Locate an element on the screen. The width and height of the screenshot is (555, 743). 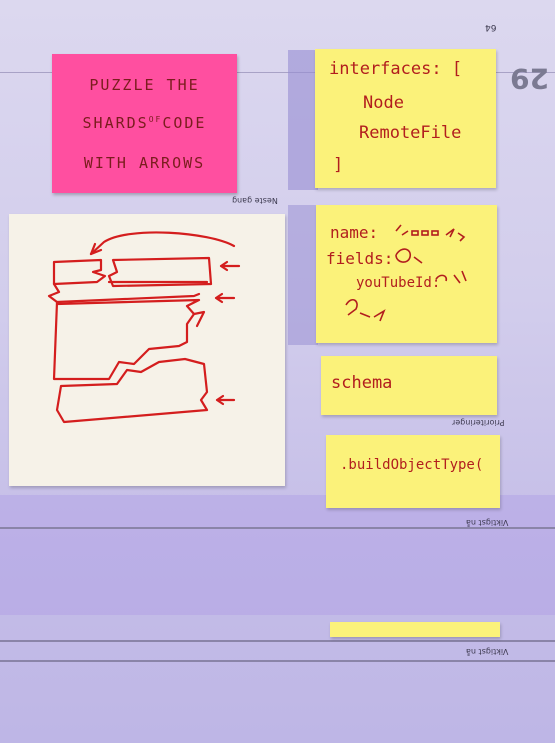
pink-note-shards: SHARDS is located at coordinates (115, 123).